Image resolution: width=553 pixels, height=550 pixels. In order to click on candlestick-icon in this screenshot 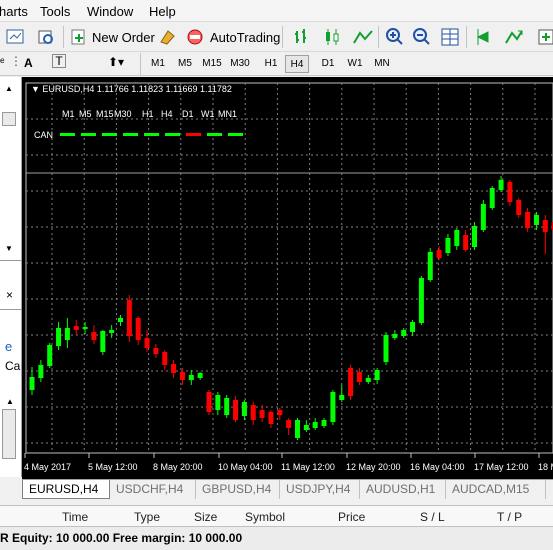, I will do `click(332, 37)`.